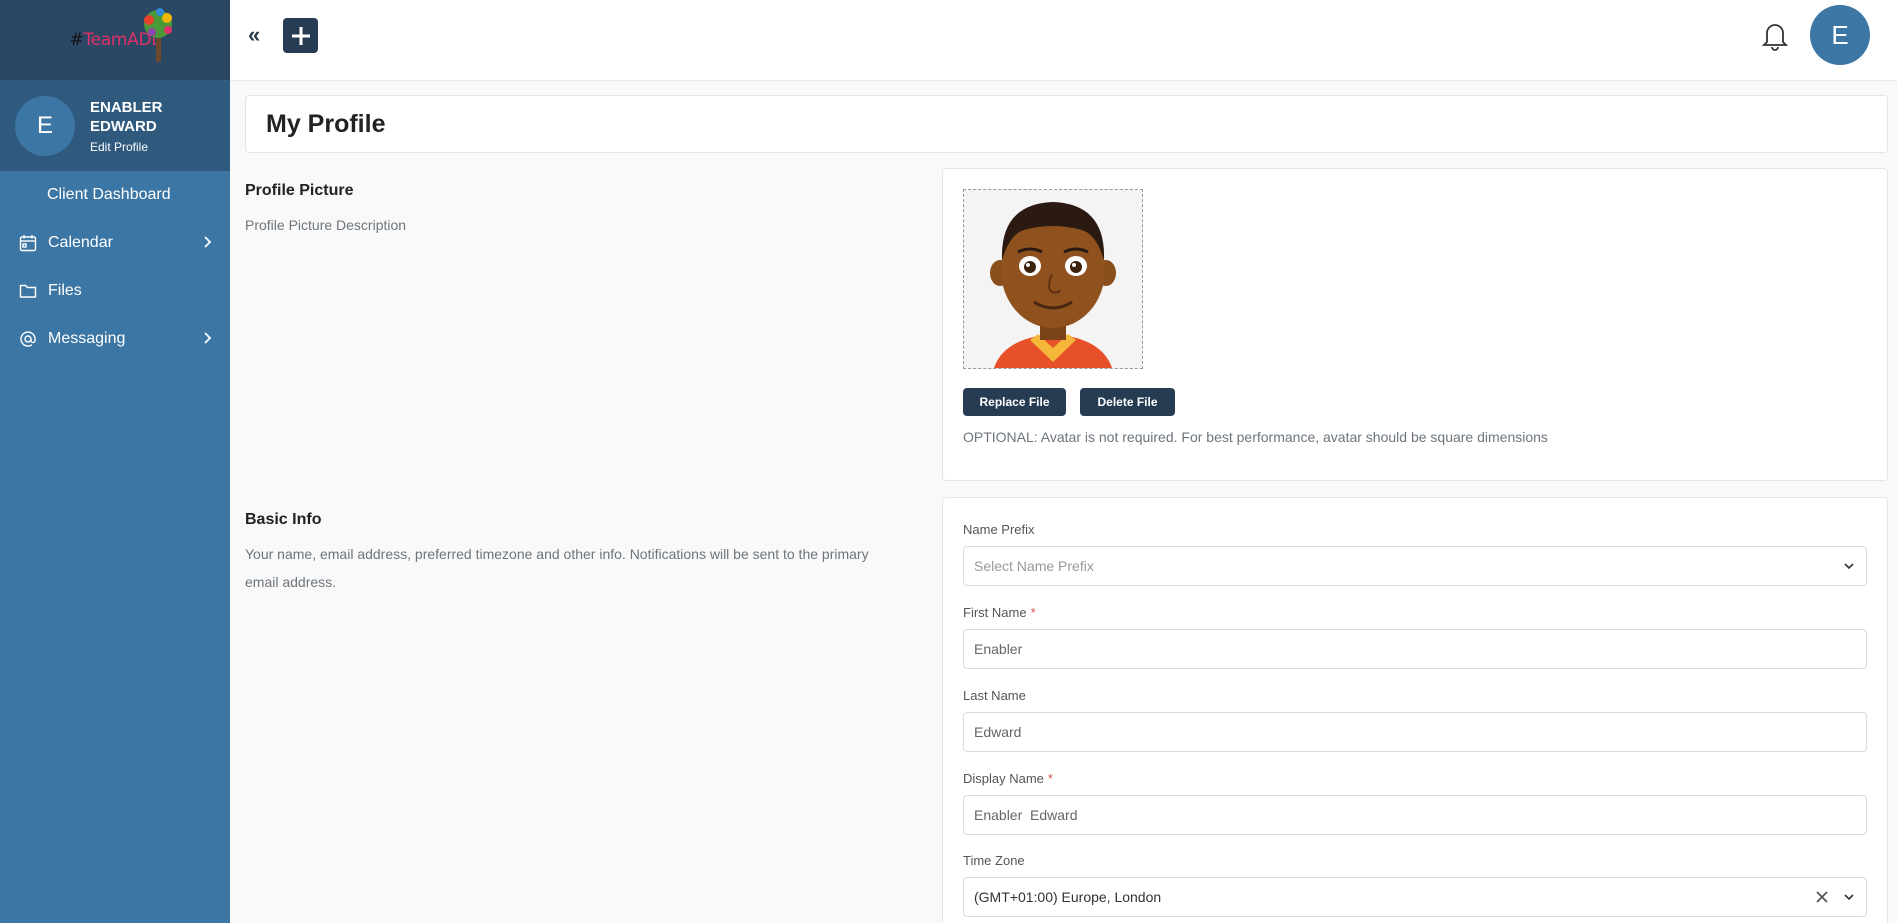  What do you see at coordinates (1014, 402) in the screenshot?
I see `replace-file-button: Replace File` at bounding box center [1014, 402].